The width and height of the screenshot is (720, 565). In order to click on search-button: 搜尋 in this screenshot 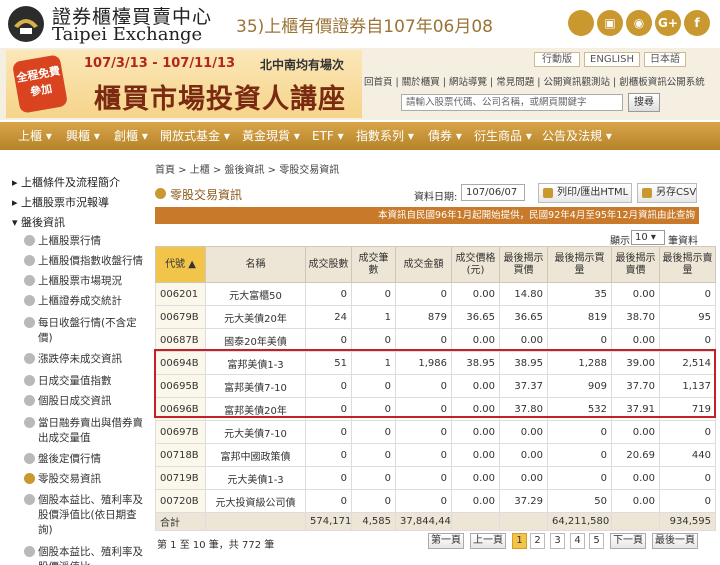, I will do `click(644, 102)`.